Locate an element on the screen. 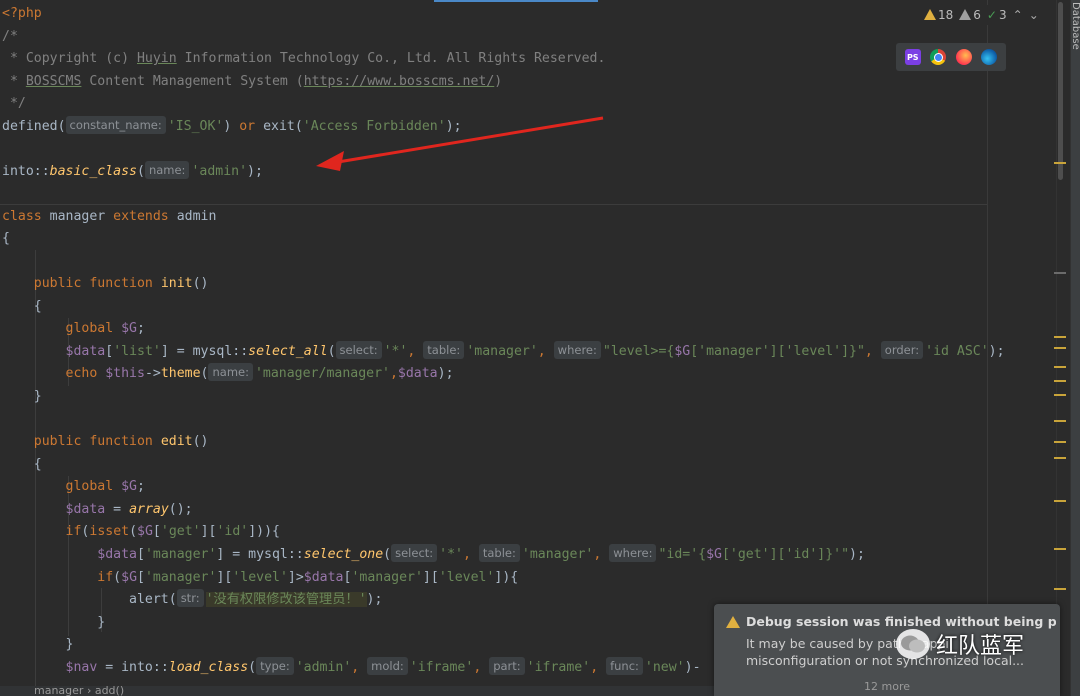  weak-warning-icon is located at coordinates (965, 14).